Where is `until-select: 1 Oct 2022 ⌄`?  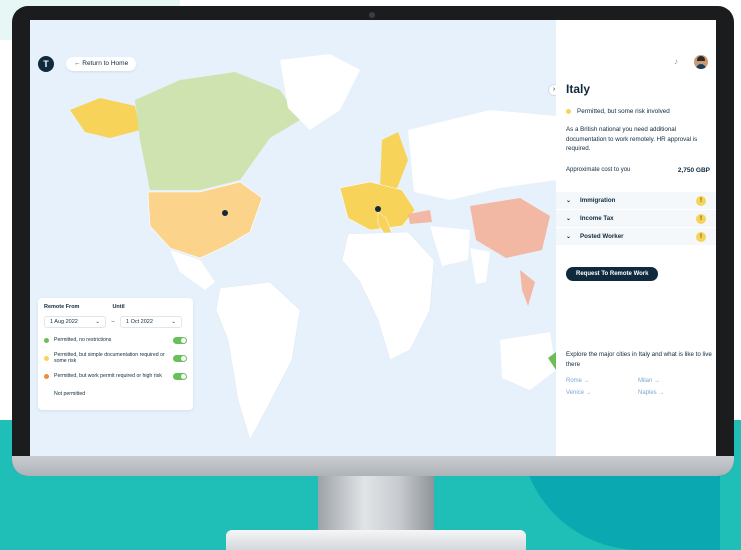 until-select: 1 Oct 2022 ⌄ is located at coordinates (151, 322).